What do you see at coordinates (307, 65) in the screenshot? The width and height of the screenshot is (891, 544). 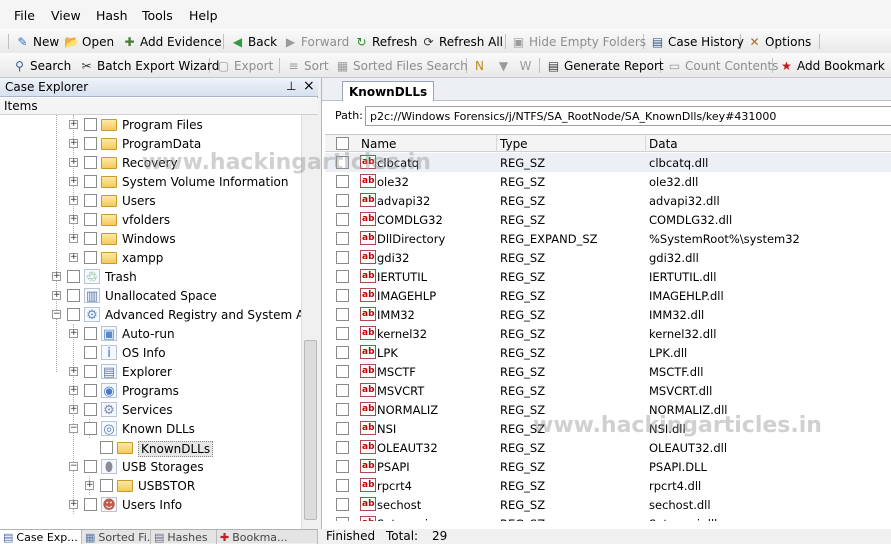 I see `sort-button: ≡ Sort` at bounding box center [307, 65].